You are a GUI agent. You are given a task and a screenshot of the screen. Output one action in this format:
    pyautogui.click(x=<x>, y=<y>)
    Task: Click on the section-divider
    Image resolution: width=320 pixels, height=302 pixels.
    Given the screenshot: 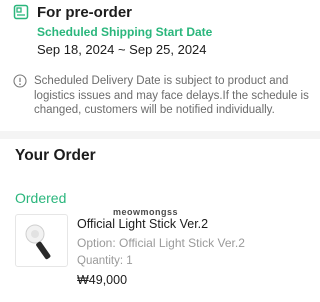 What is the action you would take?
    pyautogui.click(x=160, y=135)
    